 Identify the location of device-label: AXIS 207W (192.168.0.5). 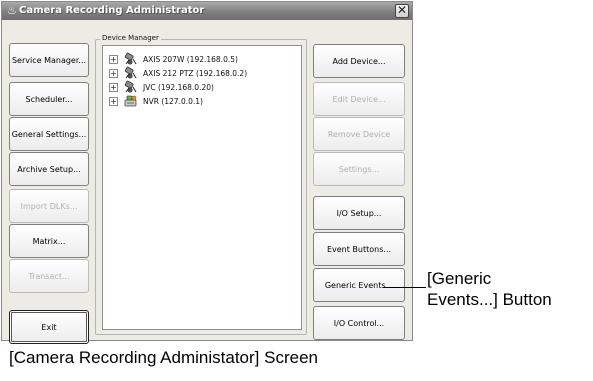
(190, 59).